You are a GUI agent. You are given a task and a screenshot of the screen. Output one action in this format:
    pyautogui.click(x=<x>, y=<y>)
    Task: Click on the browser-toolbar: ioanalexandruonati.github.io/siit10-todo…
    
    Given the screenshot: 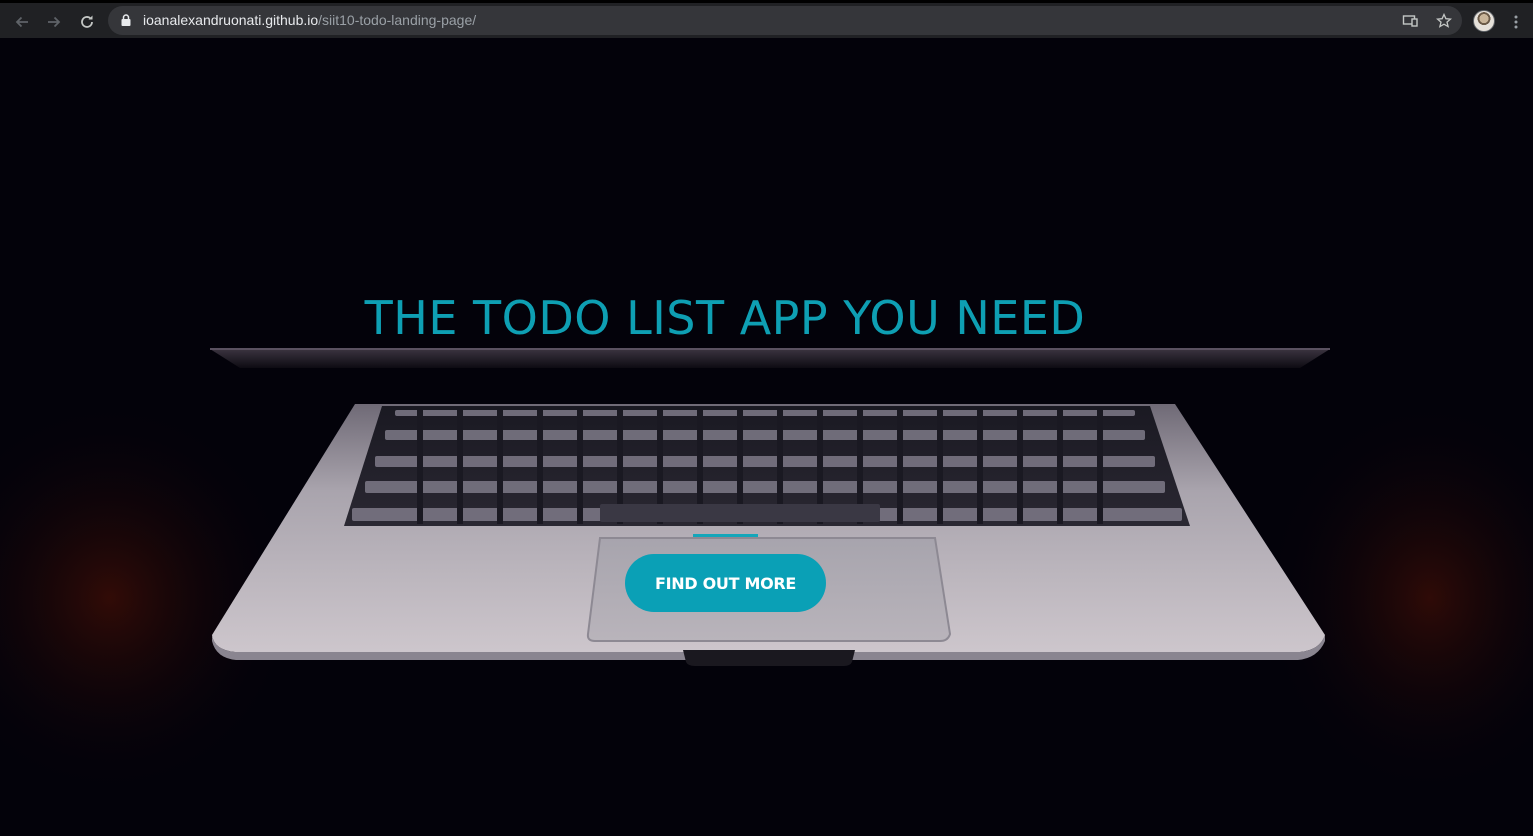 What is the action you would take?
    pyautogui.click(x=766, y=19)
    